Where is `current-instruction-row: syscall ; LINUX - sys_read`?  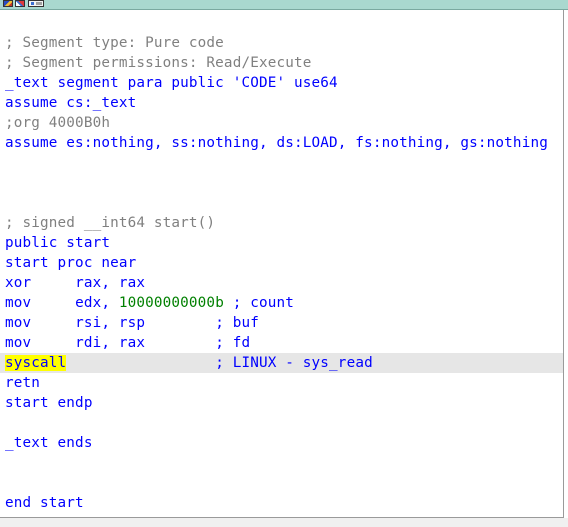
current-instruction-row: syscall ; LINUX - sys_read is located at coordinates (281, 363).